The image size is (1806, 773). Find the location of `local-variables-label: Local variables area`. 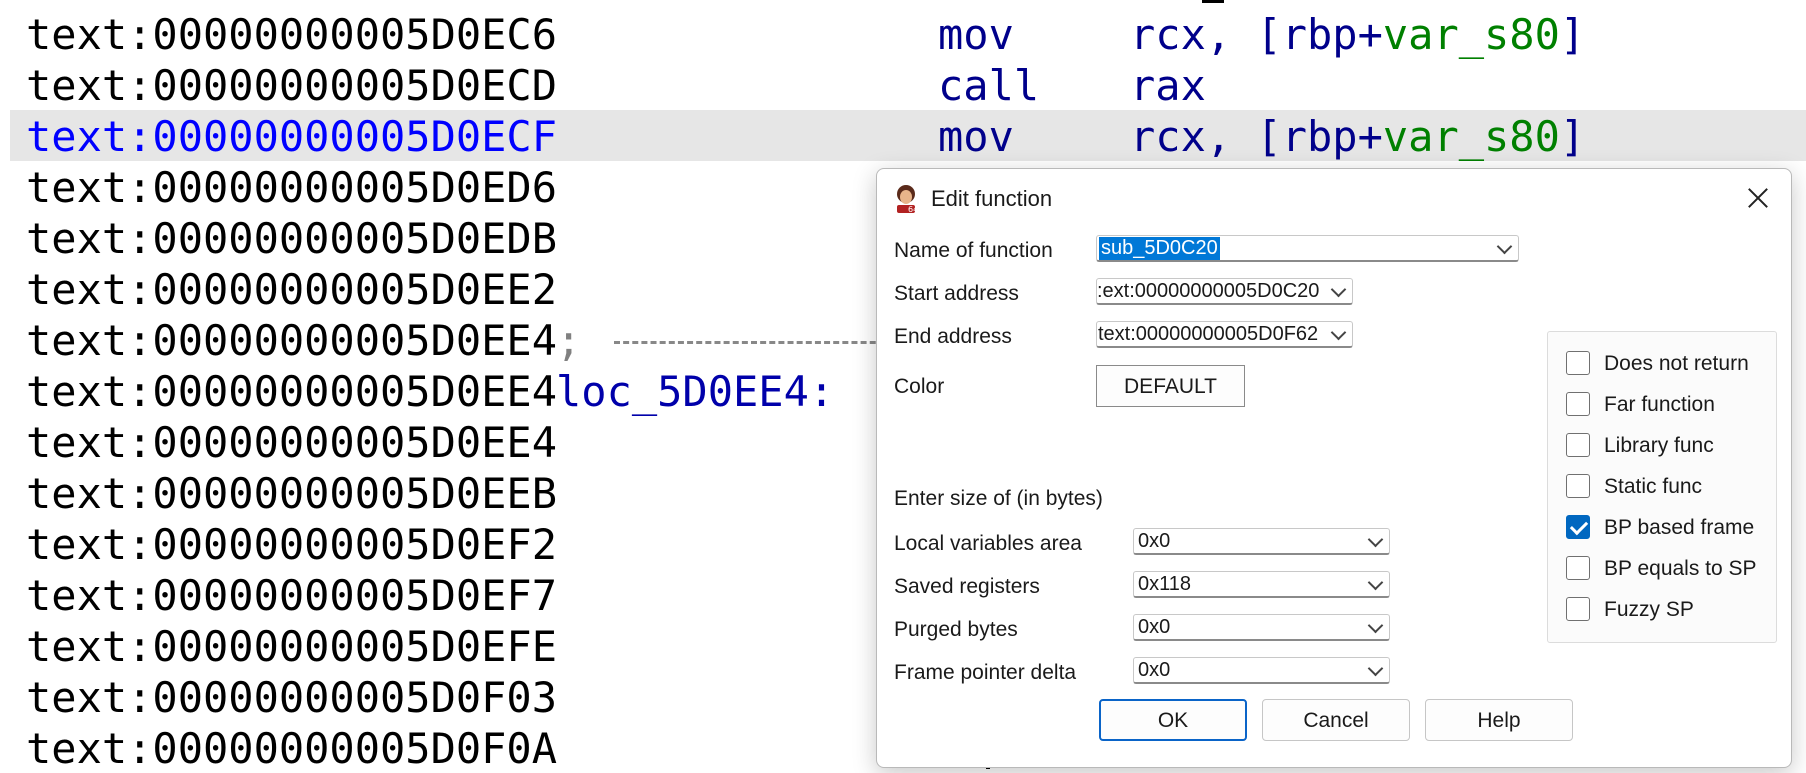

local-variables-label: Local variables area is located at coordinates (988, 543).